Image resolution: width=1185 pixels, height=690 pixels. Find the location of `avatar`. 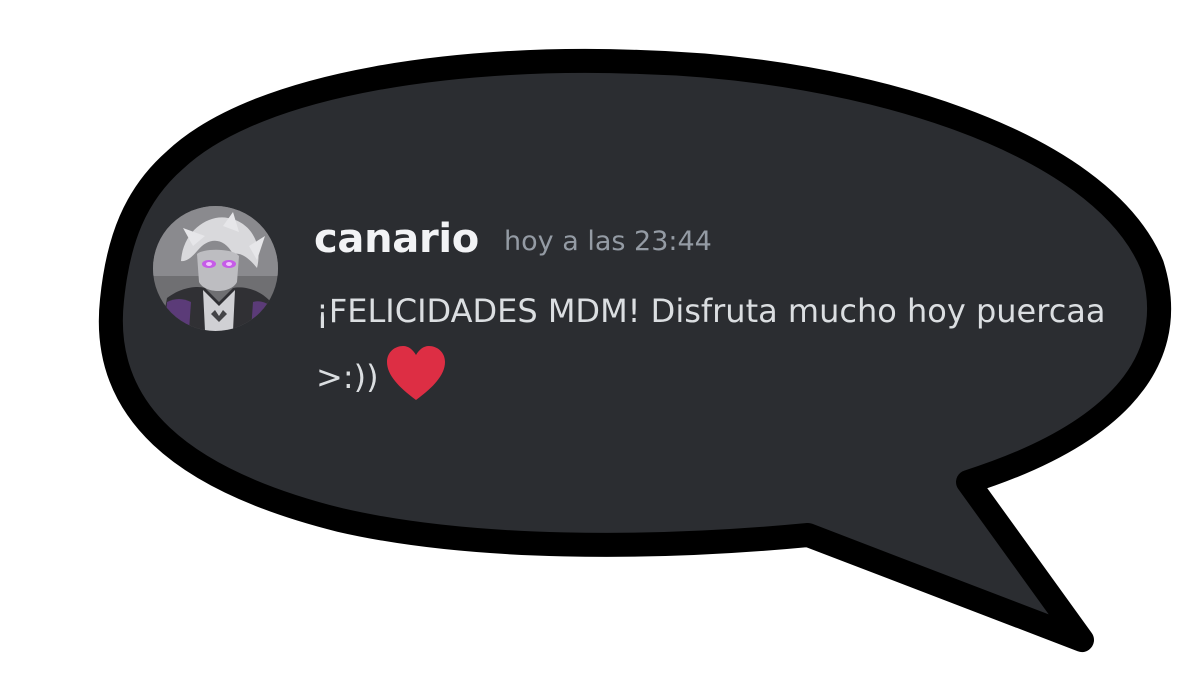

avatar is located at coordinates (215, 268).